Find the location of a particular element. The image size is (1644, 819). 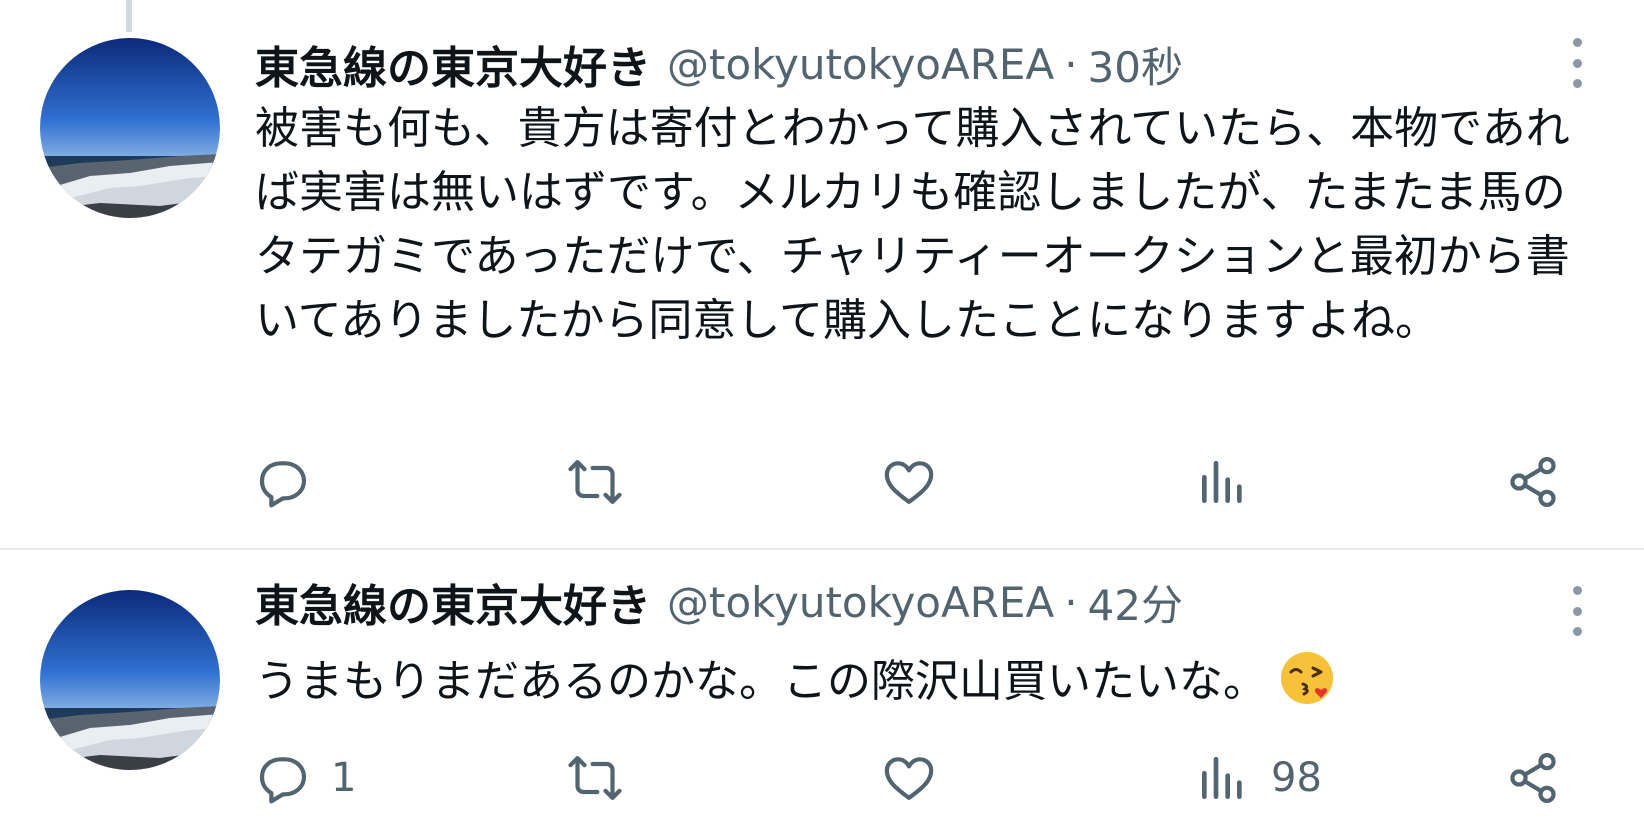

timestamp: 30秒 is located at coordinates (1135, 64).